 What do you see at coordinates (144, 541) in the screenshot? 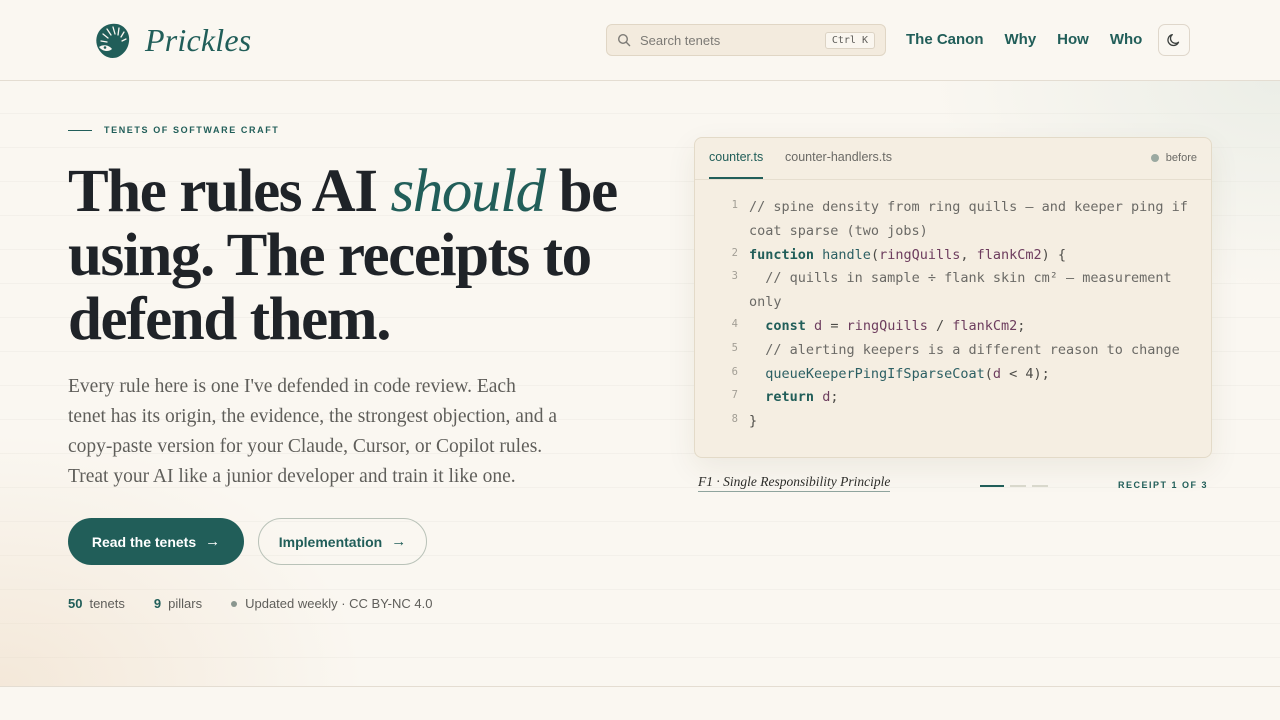
I see `read-tenets-label: Read the tenets` at bounding box center [144, 541].